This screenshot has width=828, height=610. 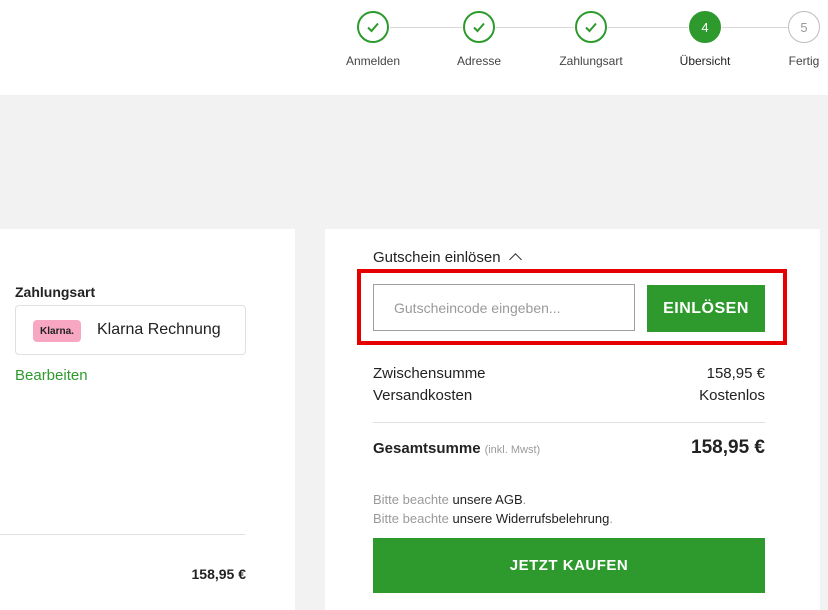 I want to click on step-anmelden: Anmelden, so click(x=373, y=39).